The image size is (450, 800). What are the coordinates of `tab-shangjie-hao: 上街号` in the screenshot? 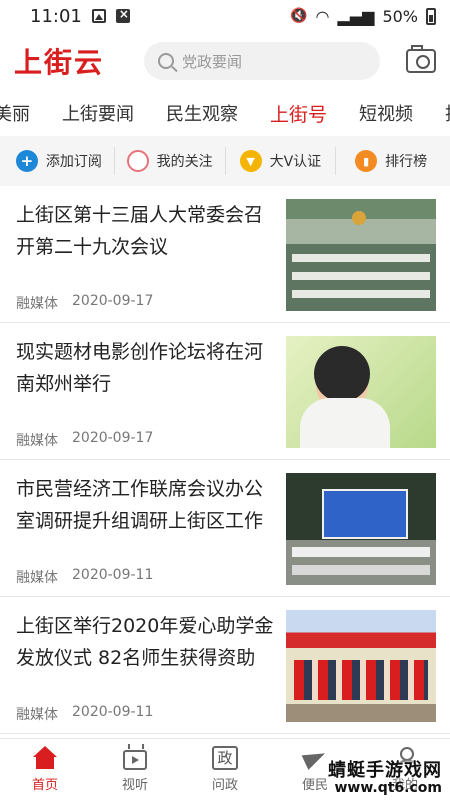 It's located at (298, 113).